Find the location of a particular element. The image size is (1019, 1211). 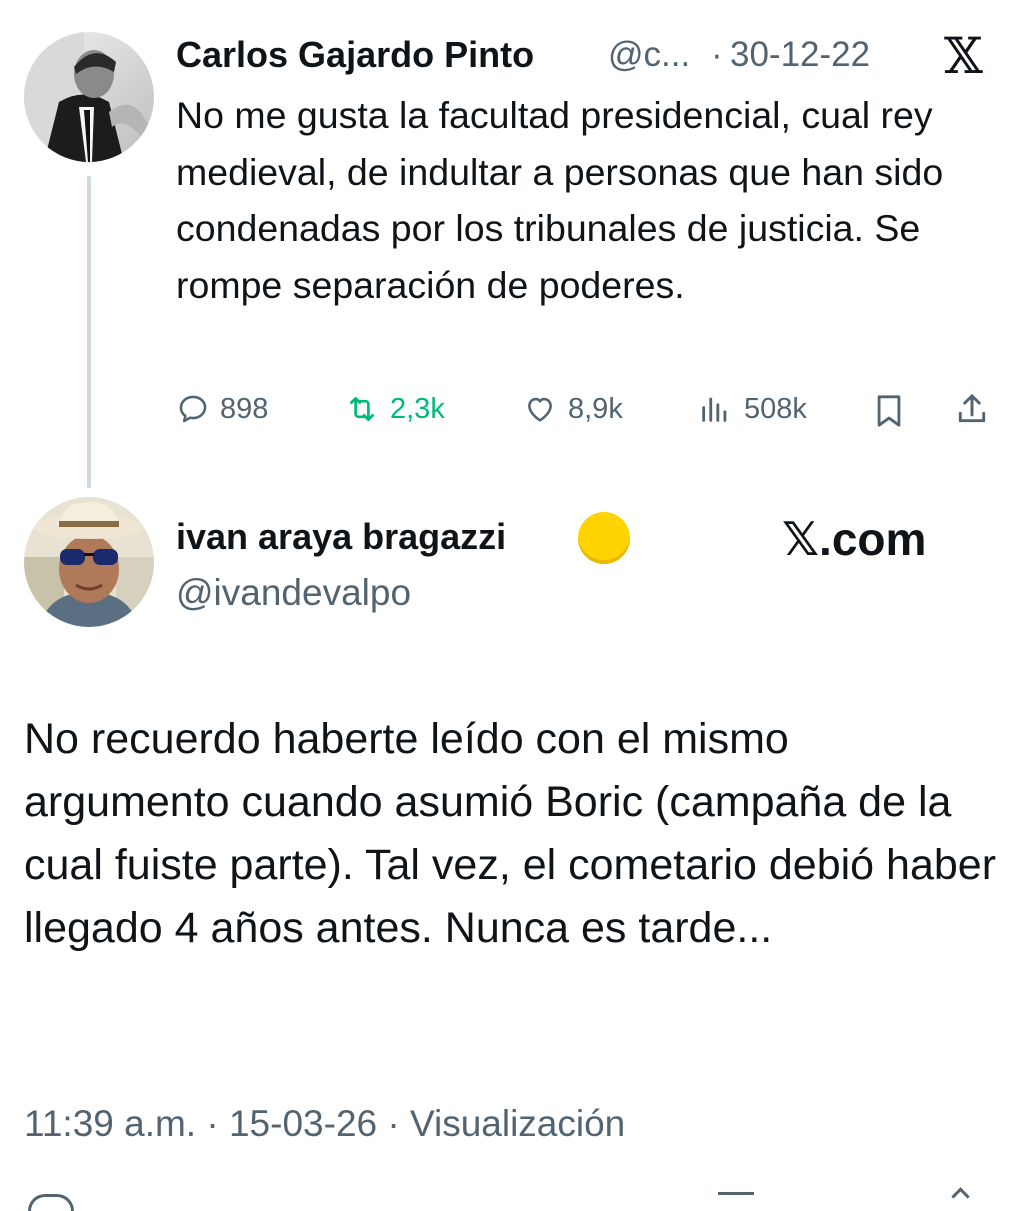

x-com-watermark: 𝕏.com is located at coordinates (854, 539).